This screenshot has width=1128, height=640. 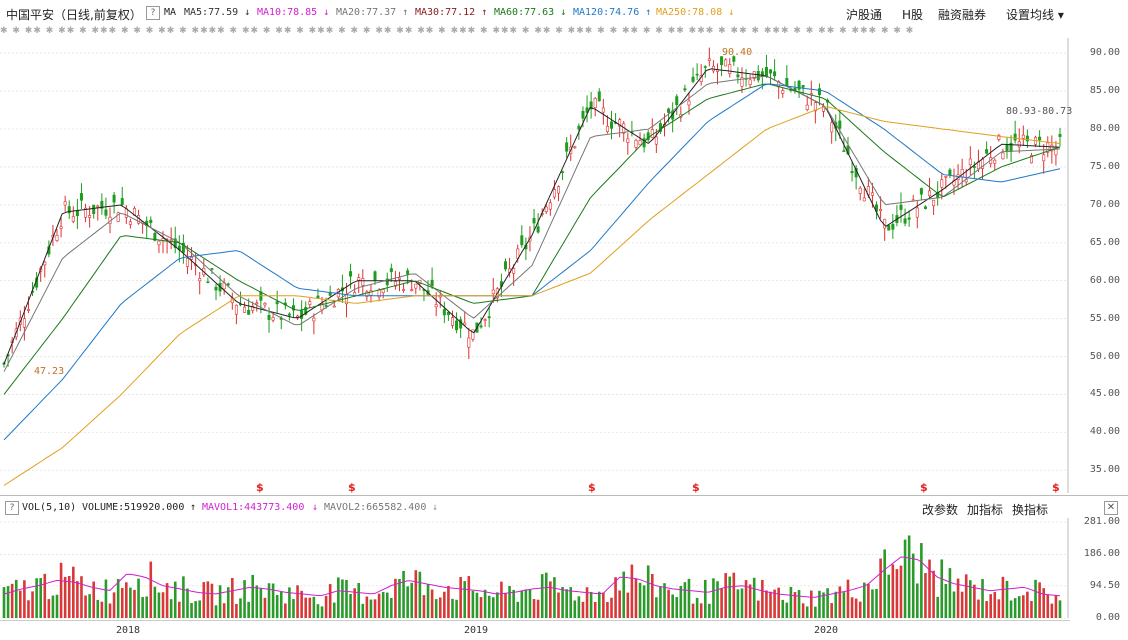 What do you see at coordinates (435, 507) in the screenshot?
I see `mavol2-arrow-down: ↓` at bounding box center [435, 507].